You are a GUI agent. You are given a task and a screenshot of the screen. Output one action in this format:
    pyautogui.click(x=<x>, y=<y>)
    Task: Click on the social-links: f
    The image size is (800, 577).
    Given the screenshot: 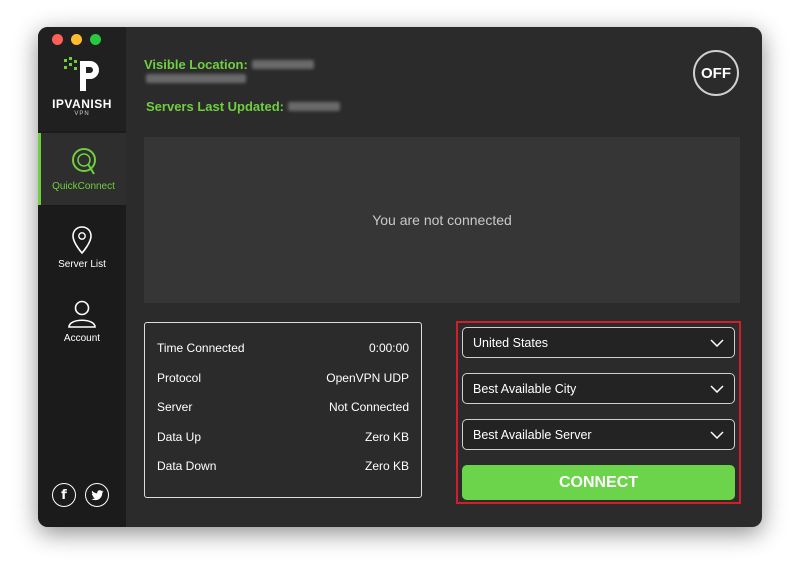 What is the action you would take?
    pyautogui.click(x=80, y=495)
    